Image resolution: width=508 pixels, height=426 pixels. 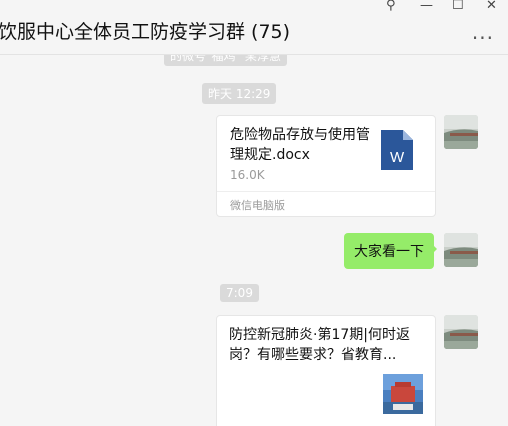 I want to click on article-thumbnail, so click(x=403, y=394).